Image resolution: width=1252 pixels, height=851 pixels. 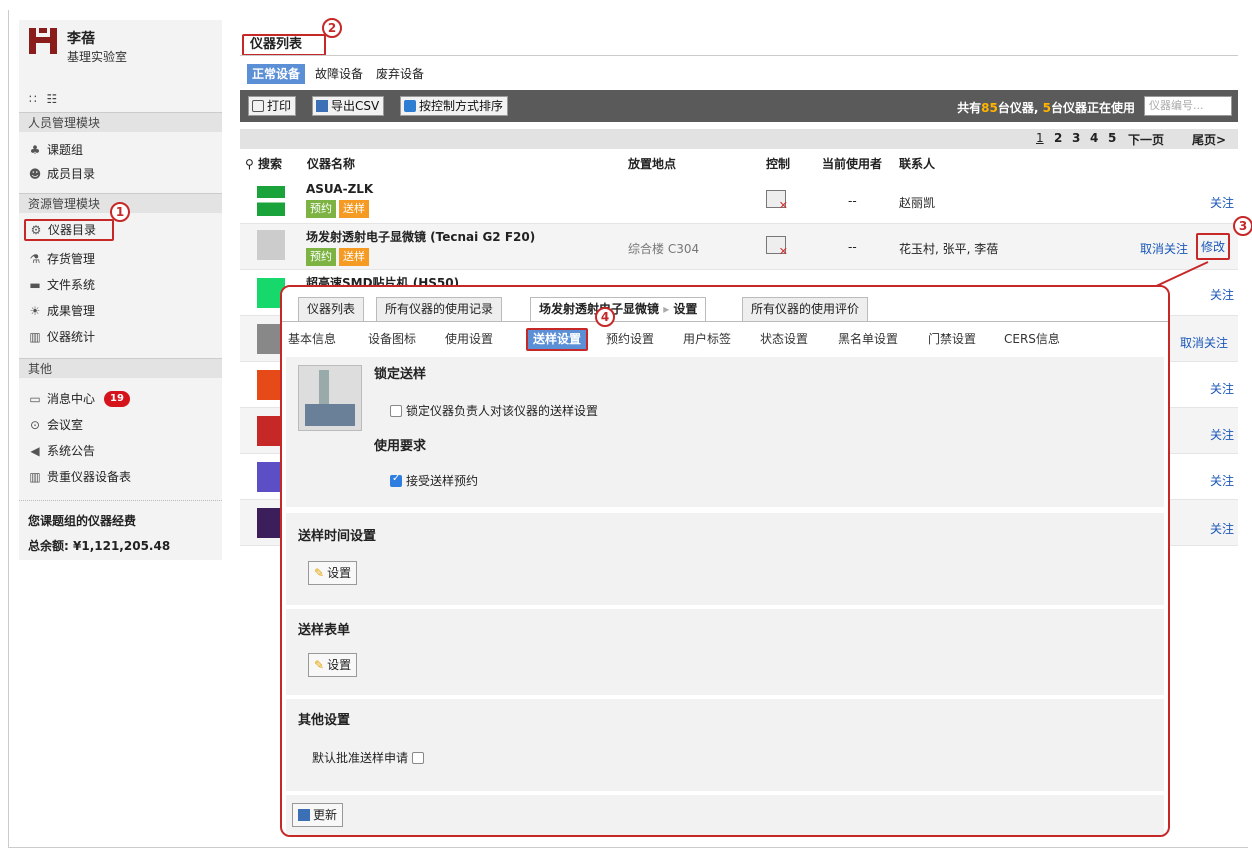 What do you see at coordinates (35, 311) in the screenshot?
I see `award-icon: ☀` at bounding box center [35, 311].